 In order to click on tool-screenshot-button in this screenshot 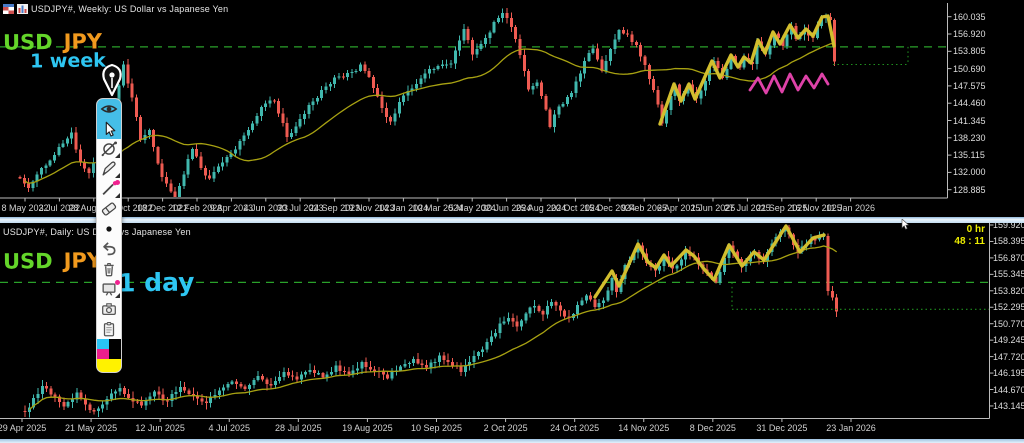, I will do `click(109, 309)`.